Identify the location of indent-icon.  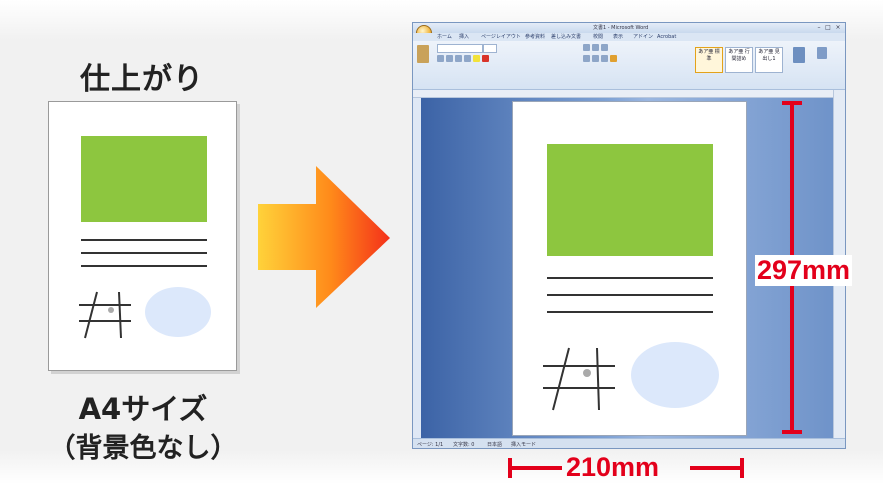
(604, 47).